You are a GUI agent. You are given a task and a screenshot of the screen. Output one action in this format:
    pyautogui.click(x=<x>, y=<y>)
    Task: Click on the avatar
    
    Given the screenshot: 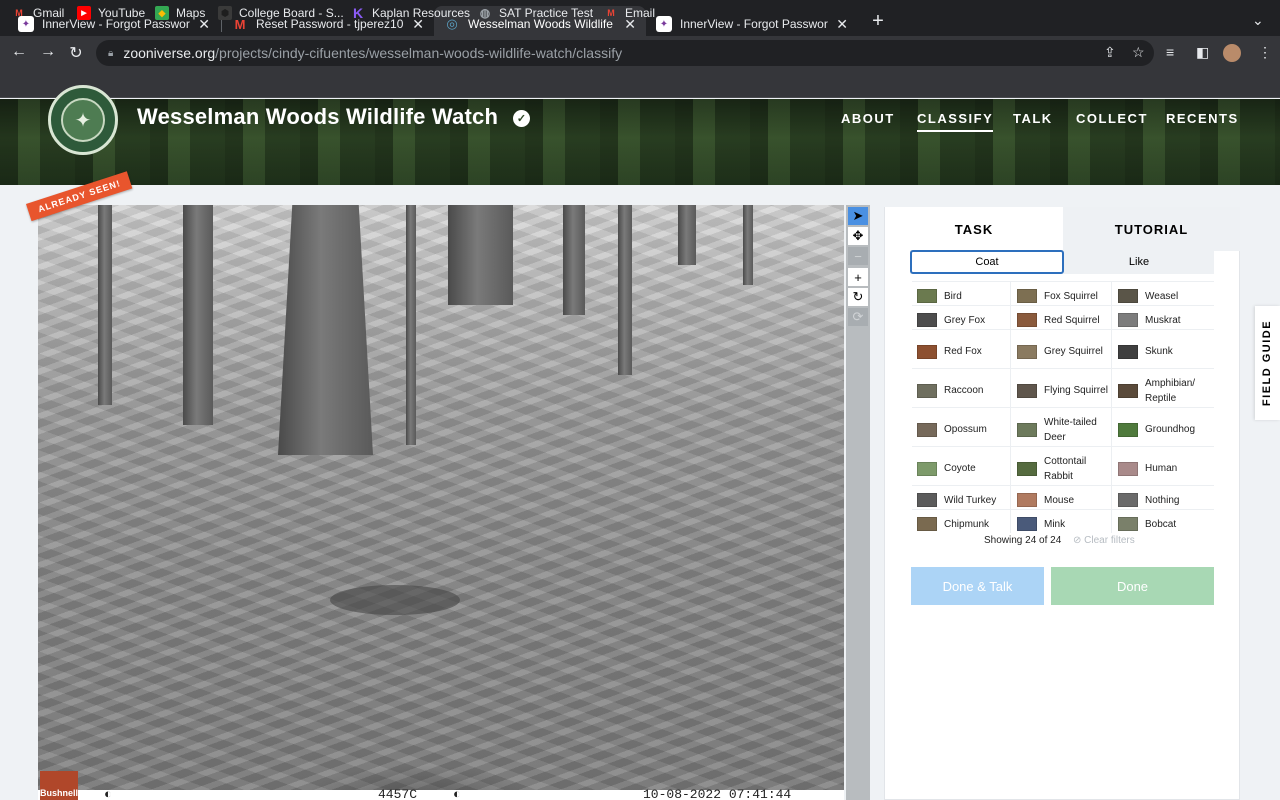 What is the action you would take?
    pyautogui.click(x=1232, y=53)
    